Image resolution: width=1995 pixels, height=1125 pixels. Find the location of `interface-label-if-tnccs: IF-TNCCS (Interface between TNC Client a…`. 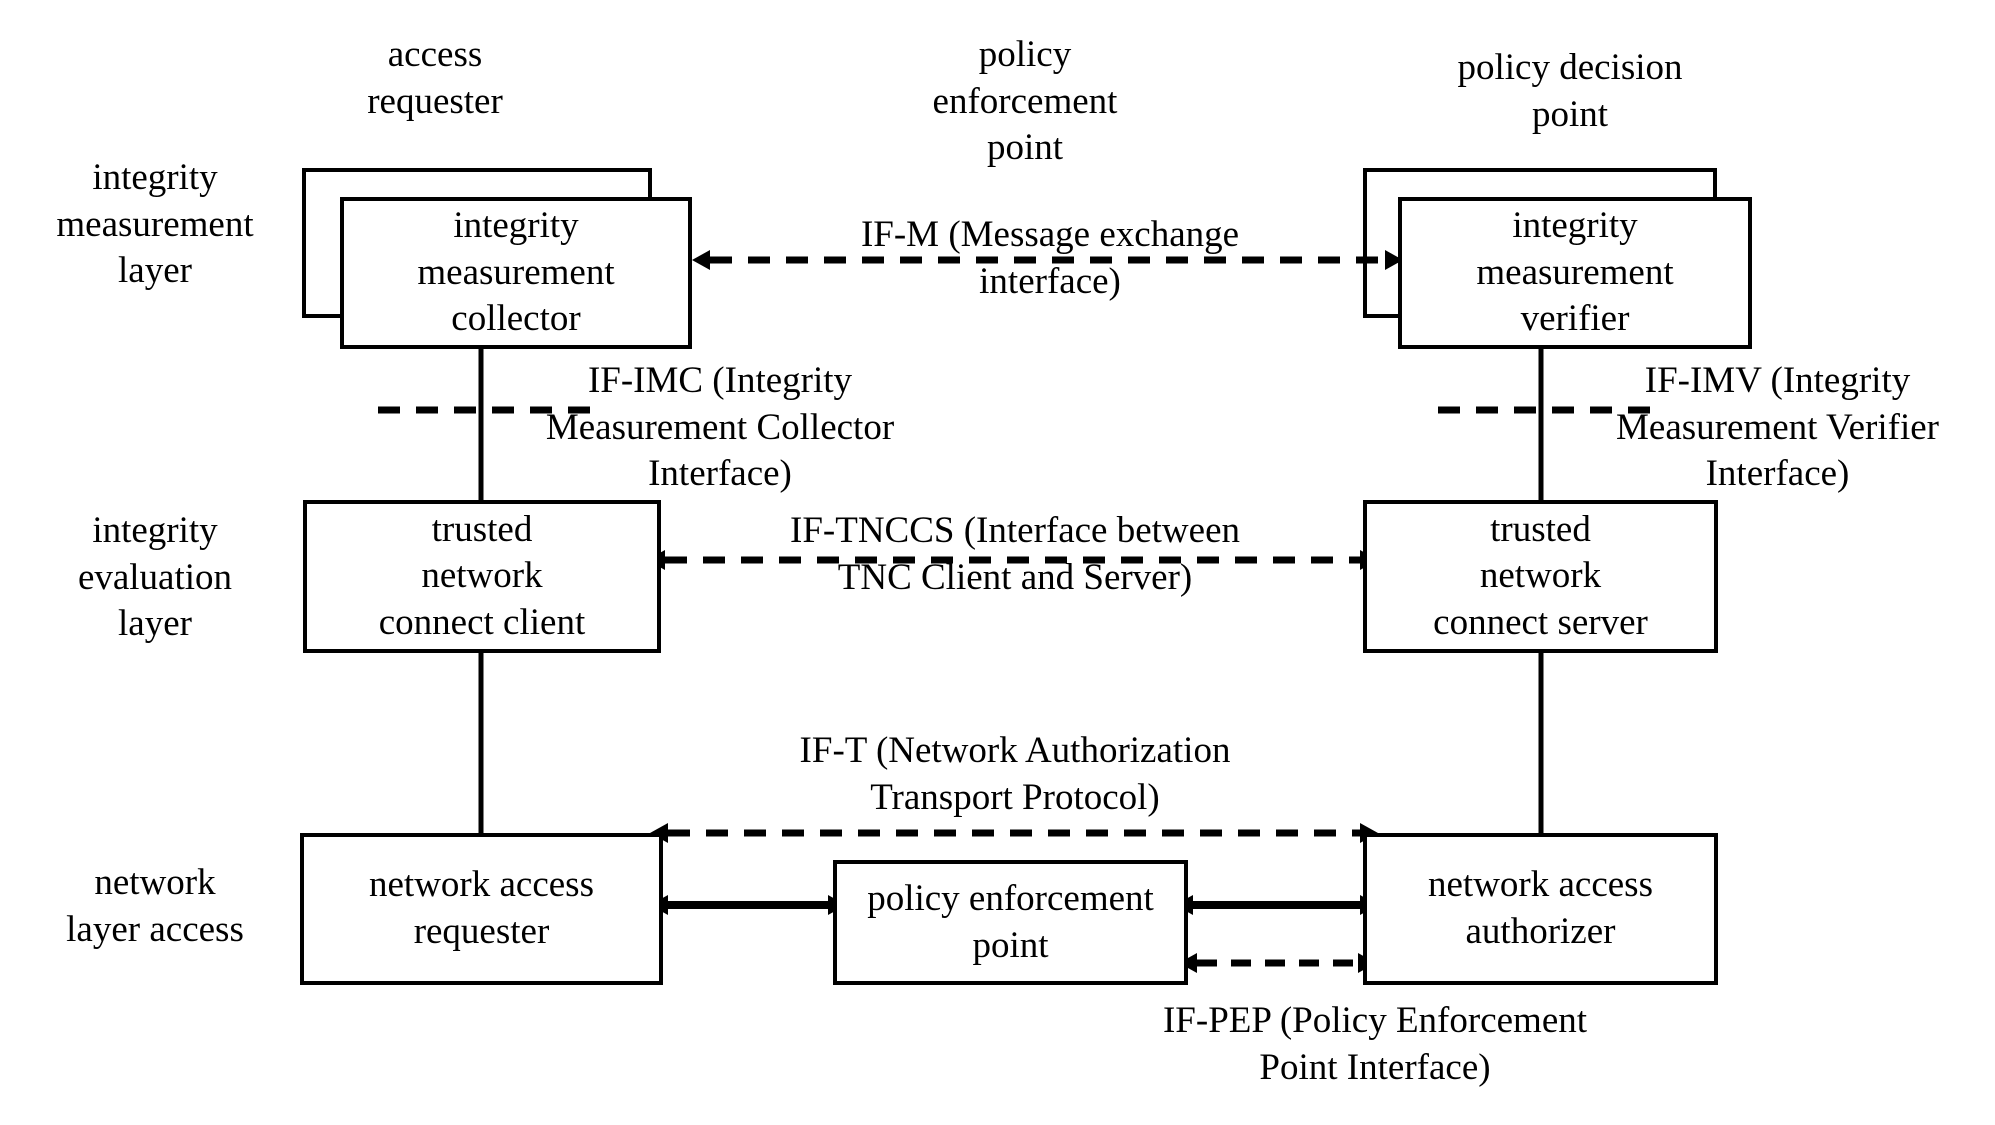

interface-label-if-tnccs: IF-TNCCS (Interface between TNC Client a… is located at coordinates (1015, 554).